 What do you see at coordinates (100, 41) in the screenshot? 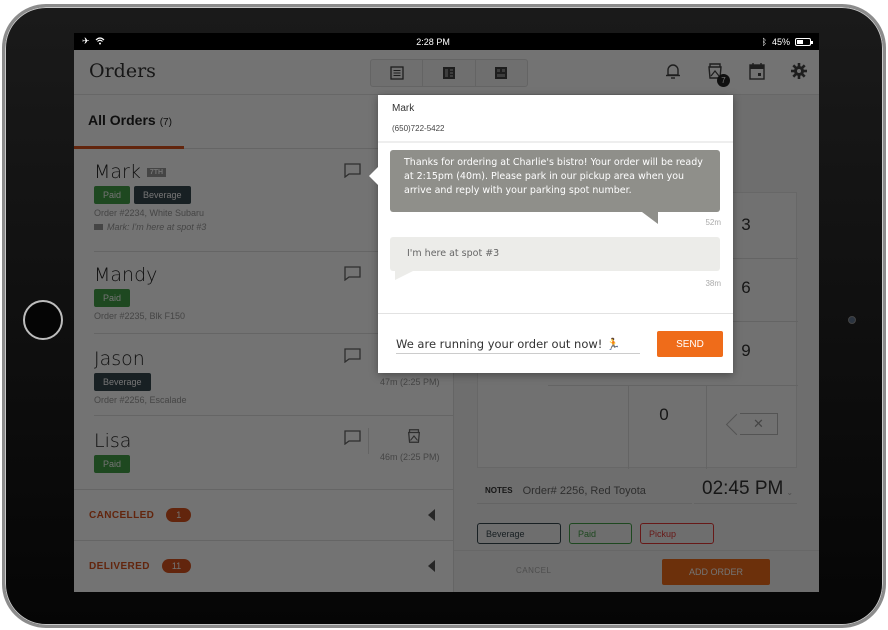
I see `wifi-icon` at bounding box center [100, 41].